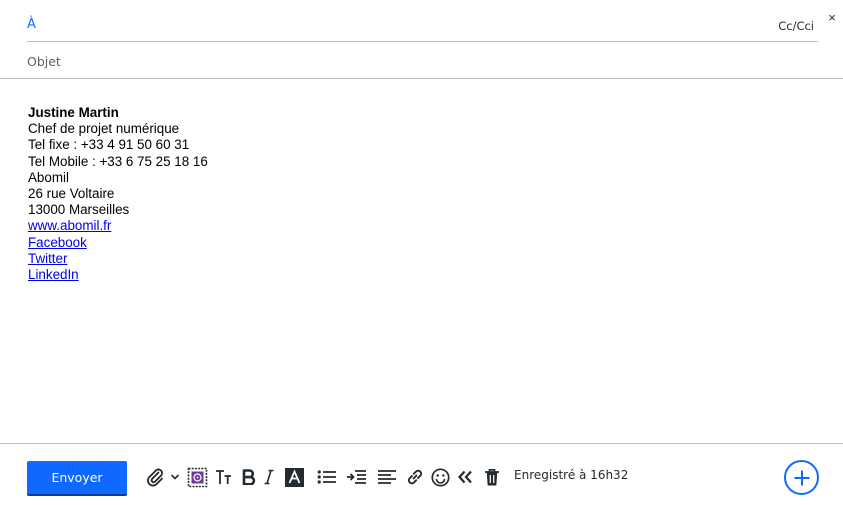  What do you see at coordinates (269, 477) in the screenshot?
I see `italic-icon` at bounding box center [269, 477].